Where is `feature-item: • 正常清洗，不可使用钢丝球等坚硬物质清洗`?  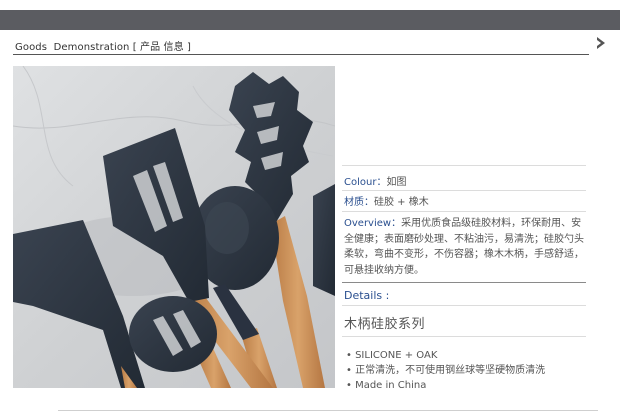 feature-item: • 正常清洗，不可使用钢丝球等坚硬物质清洗 is located at coordinates (446, 370).